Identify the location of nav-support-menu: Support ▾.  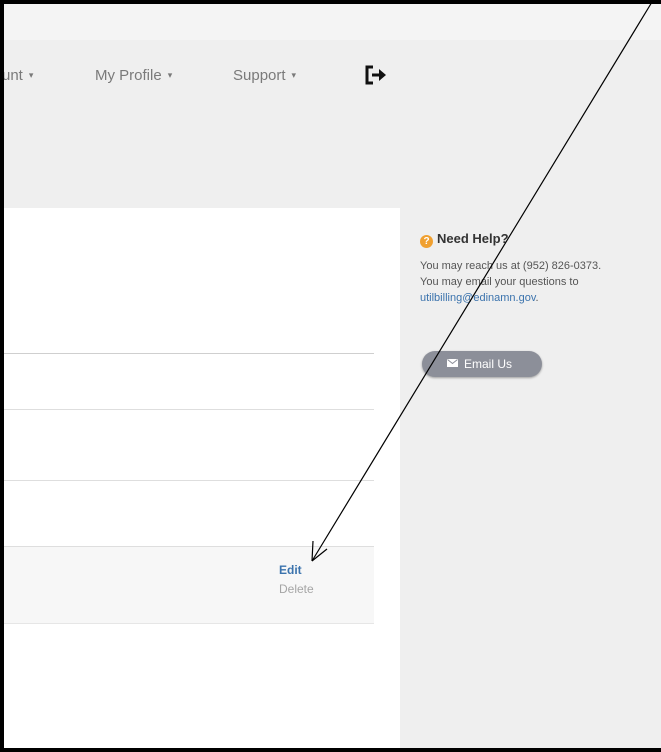
(264, 75).